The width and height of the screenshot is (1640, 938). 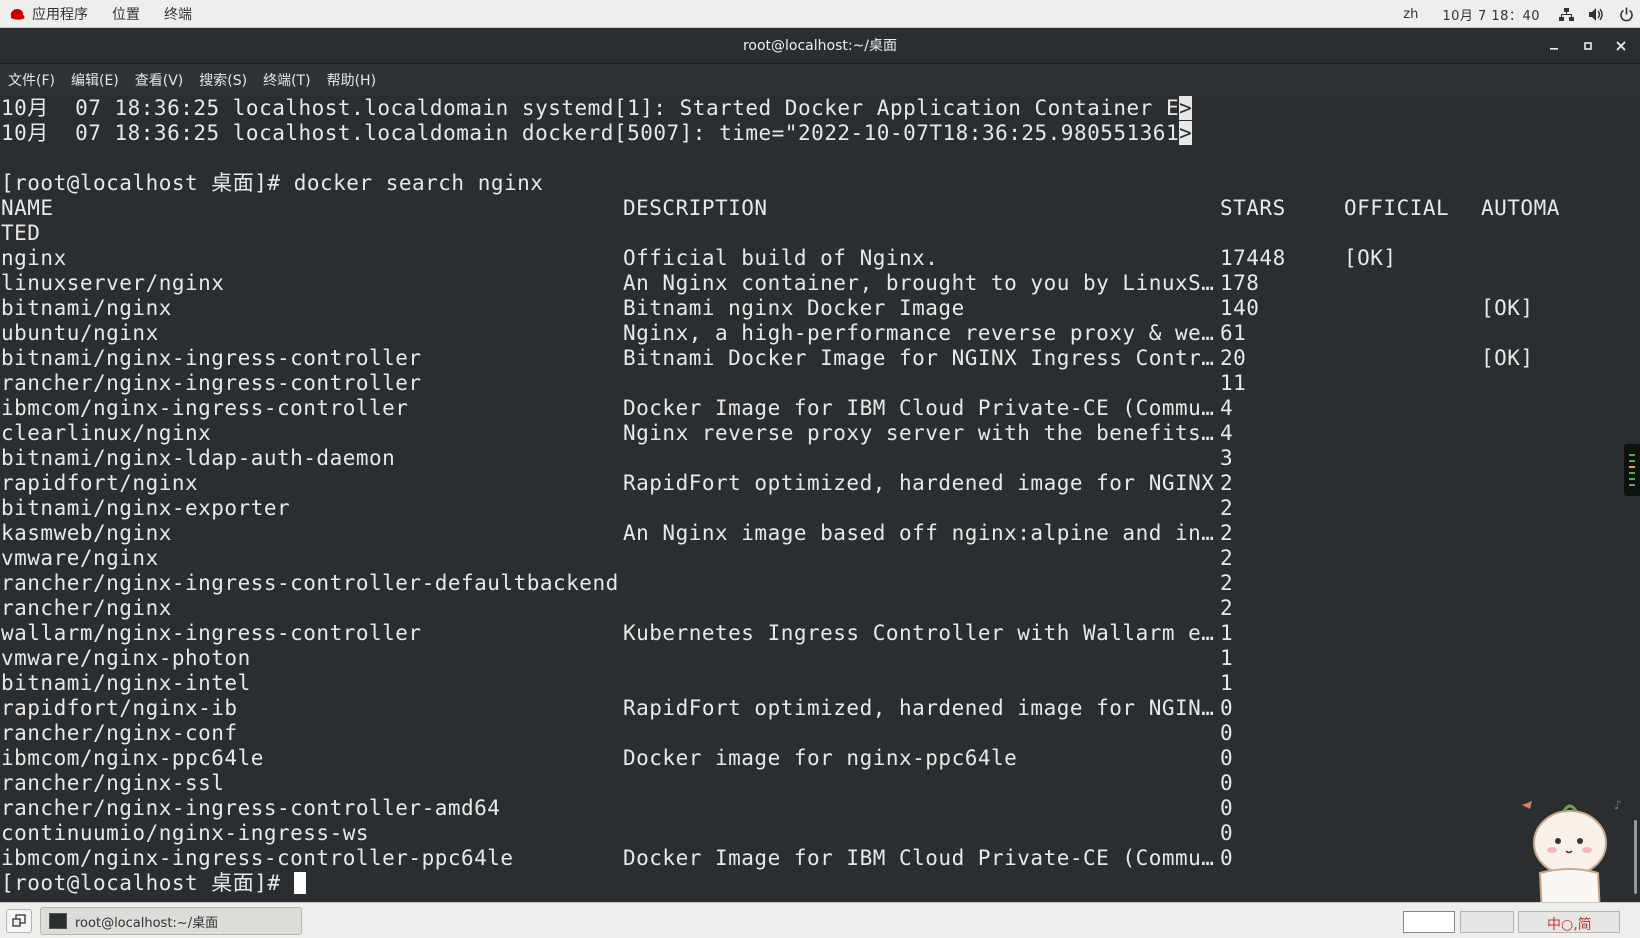 What do you see at coordinates (617, 733) in the screenshot?
I see `table-row: rancher/nginx-conf 0` at bounding box center [617, 733].